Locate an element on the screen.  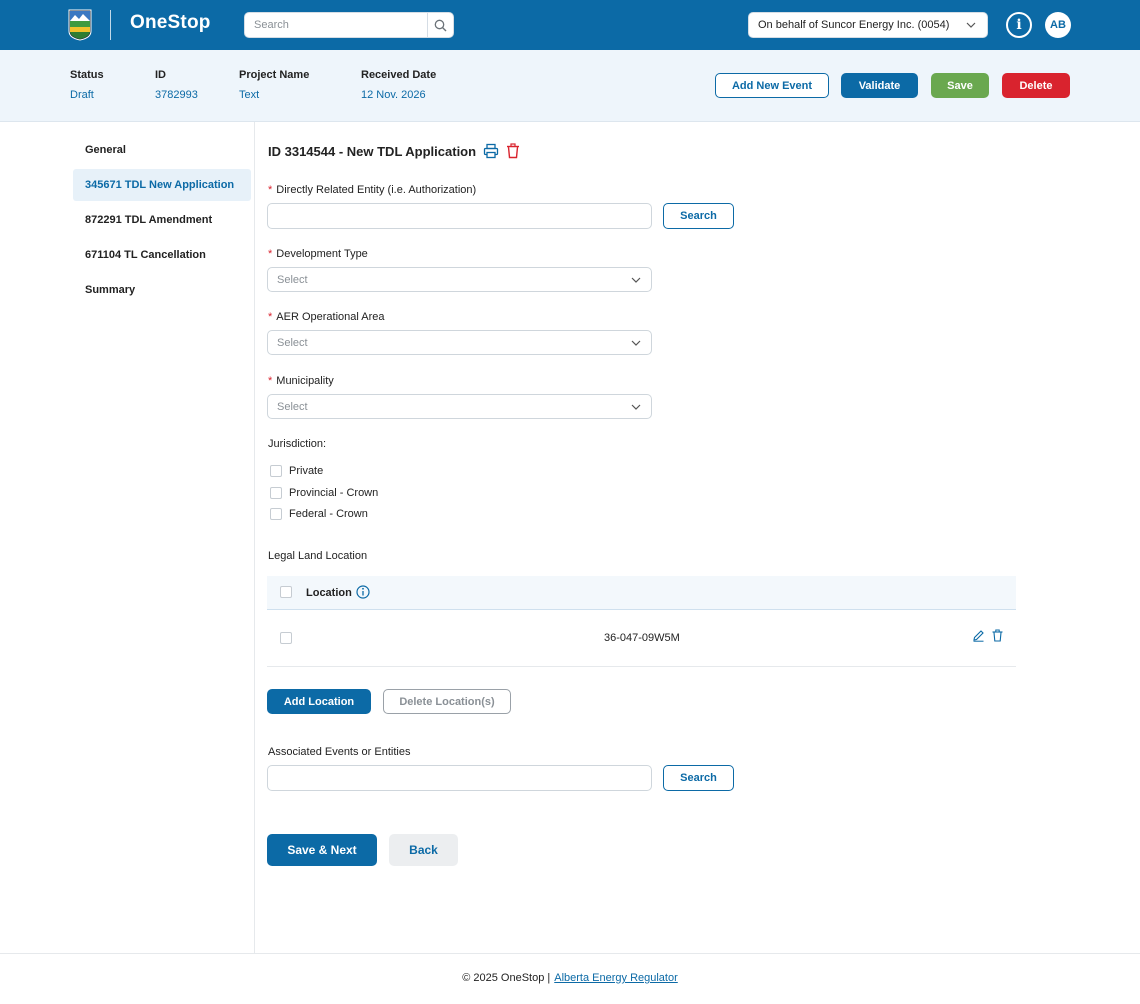
project-name-value: Text is located at coordinates (249, 95).